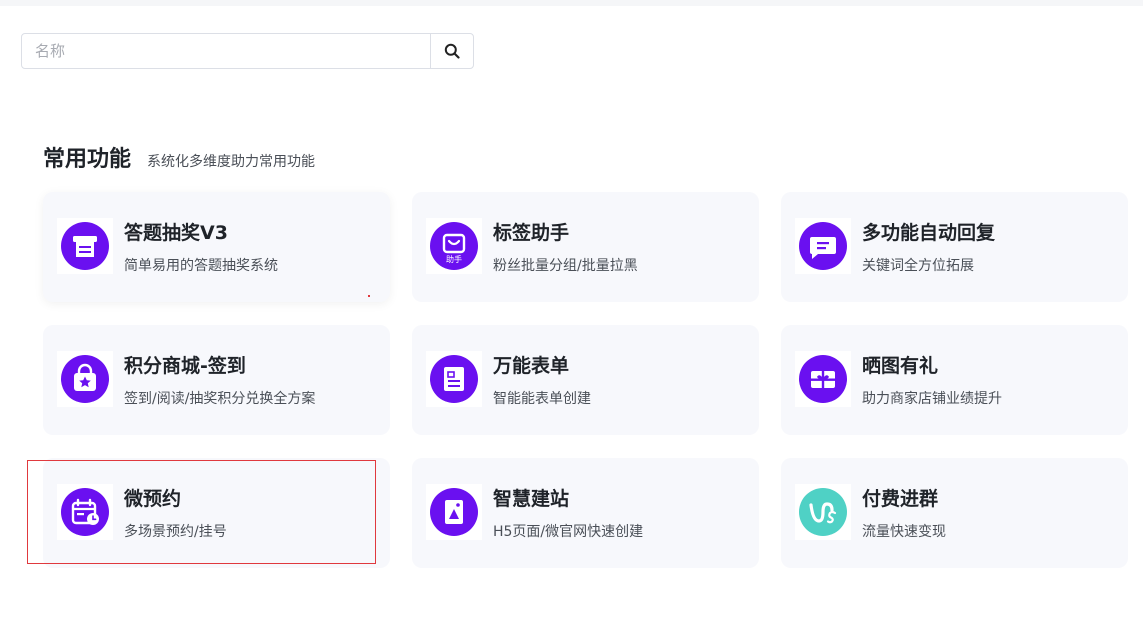 This screenshot has height=630, width=1143. What do you see at coordinates (542, 399) in the screenshot?
I see `card-desc: 智能能表单创建` at bounding box center [542, 399].